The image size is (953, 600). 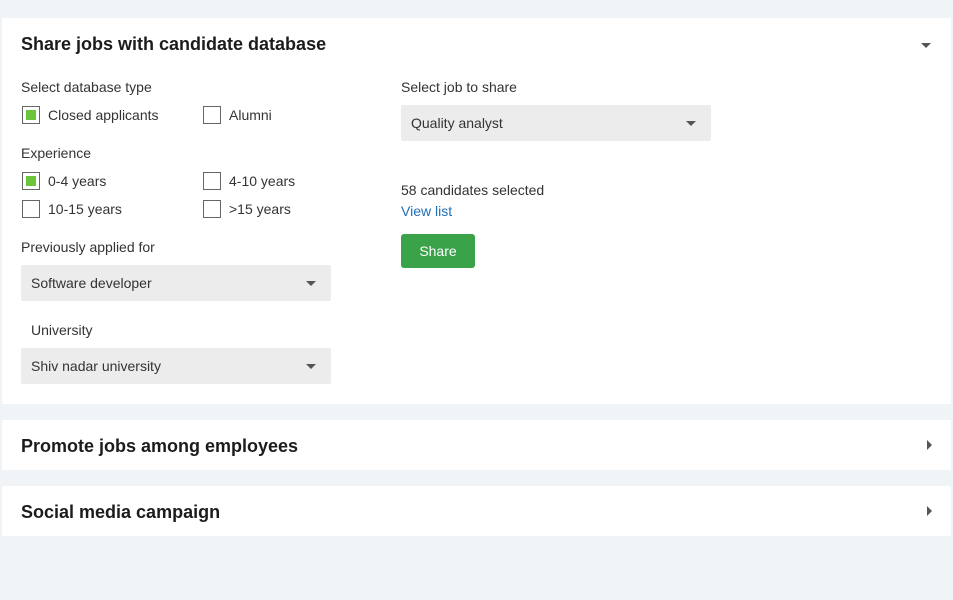 What do you see at coordinates (86, 87) in the screenshot?
I see `database-type-label: Select database type` at bounding box center [86, 87].